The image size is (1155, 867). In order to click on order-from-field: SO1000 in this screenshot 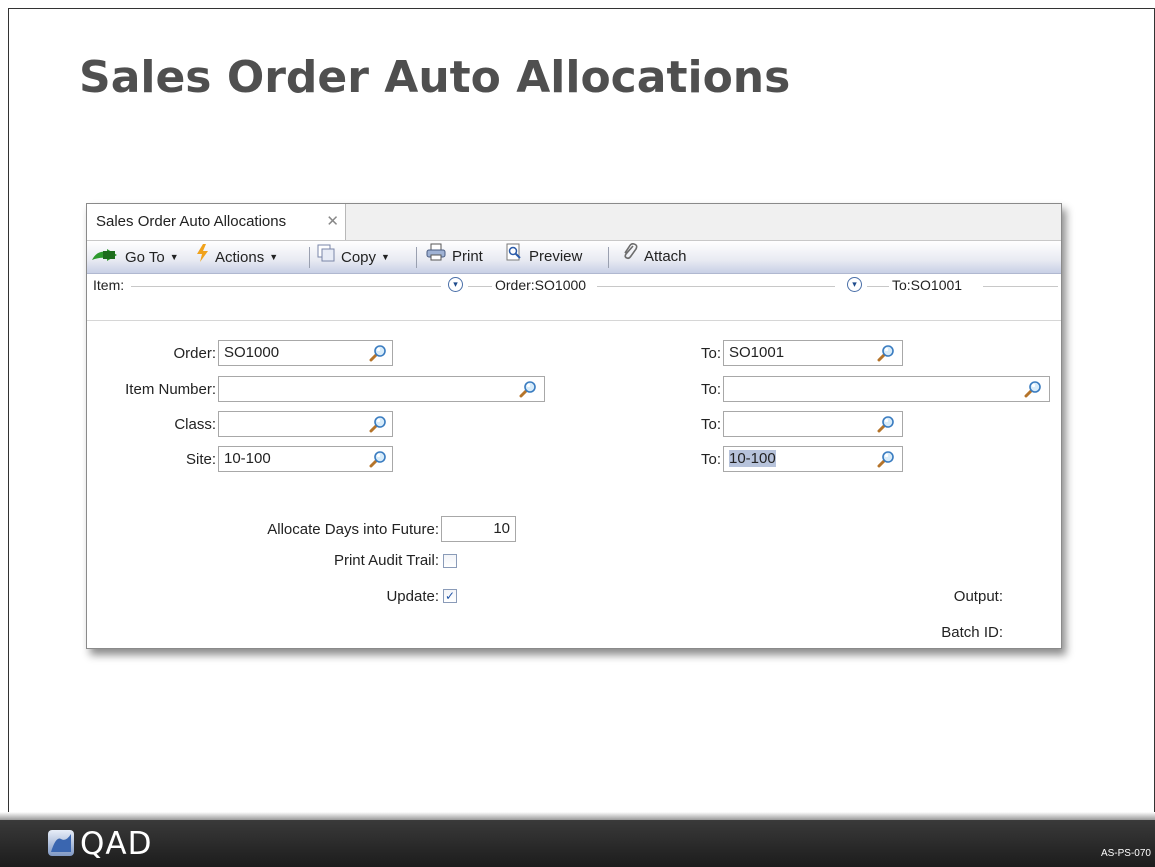, I will do `click(305, 353)`.